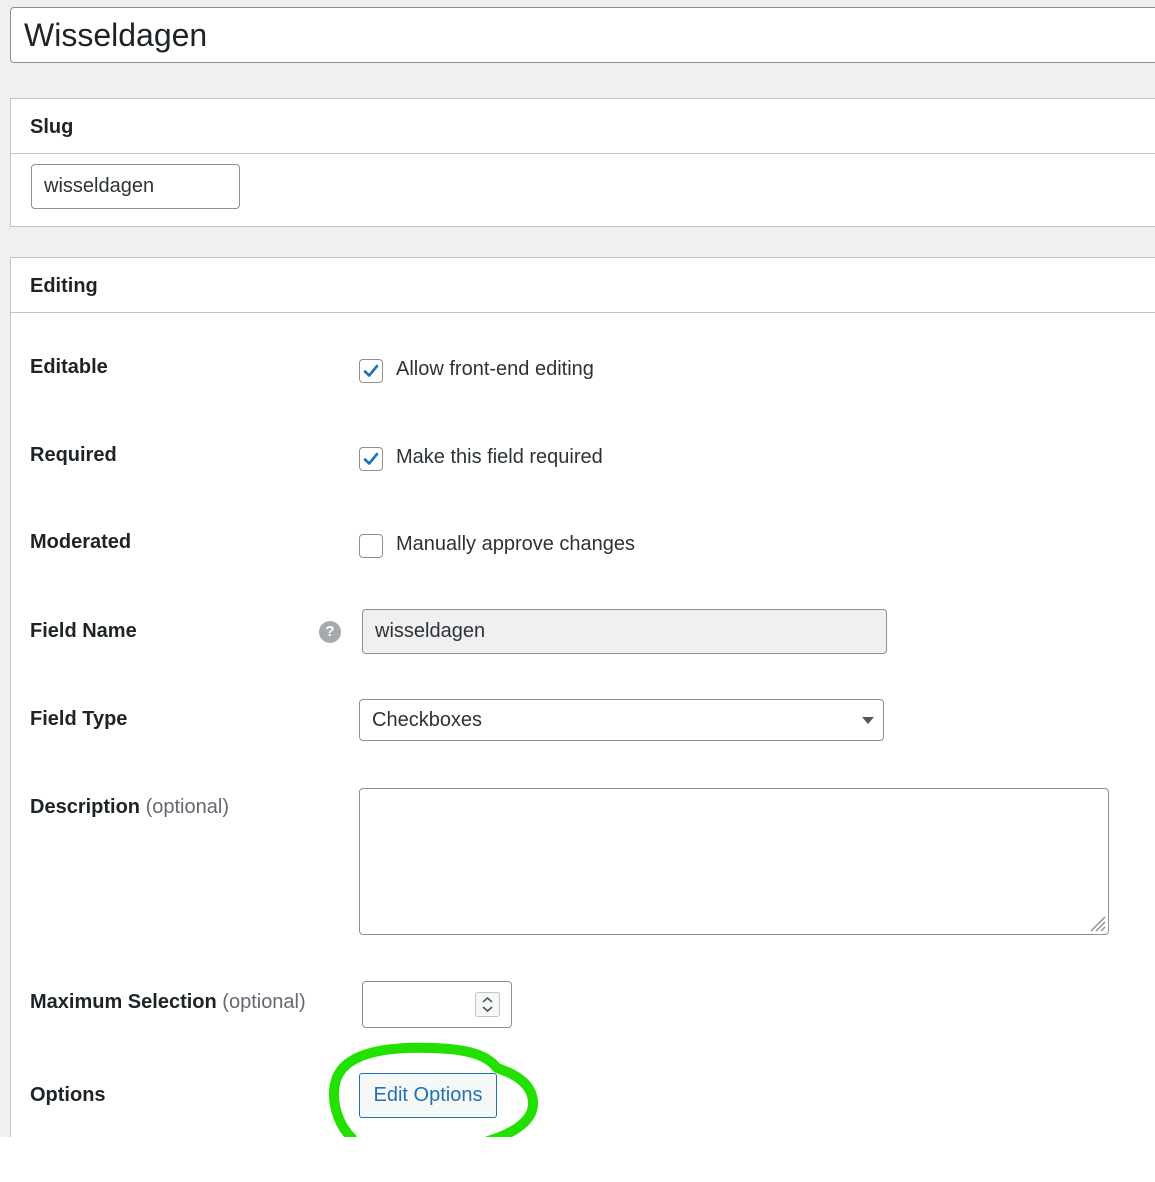 This screenshot has width=1155, height=1182. I want to click on editable-checkbox-label: Allow front-end editing, so click(495, 369).